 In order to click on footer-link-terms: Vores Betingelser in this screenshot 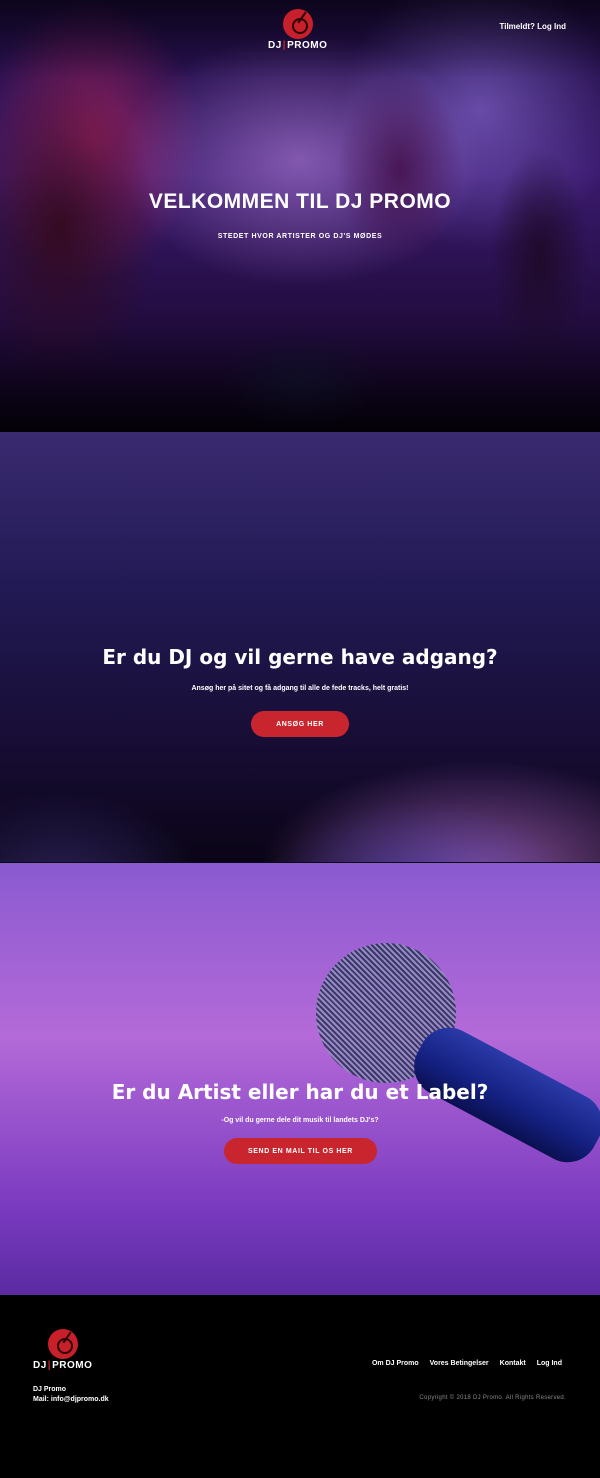, I will do `click(459, 1363)`.